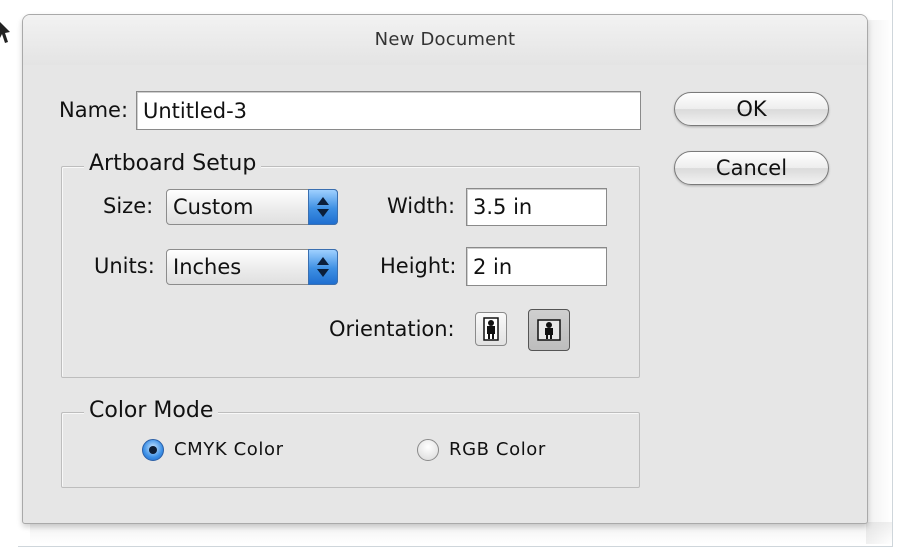  I want to click on dialog-title: New Document, so click(445, 40).